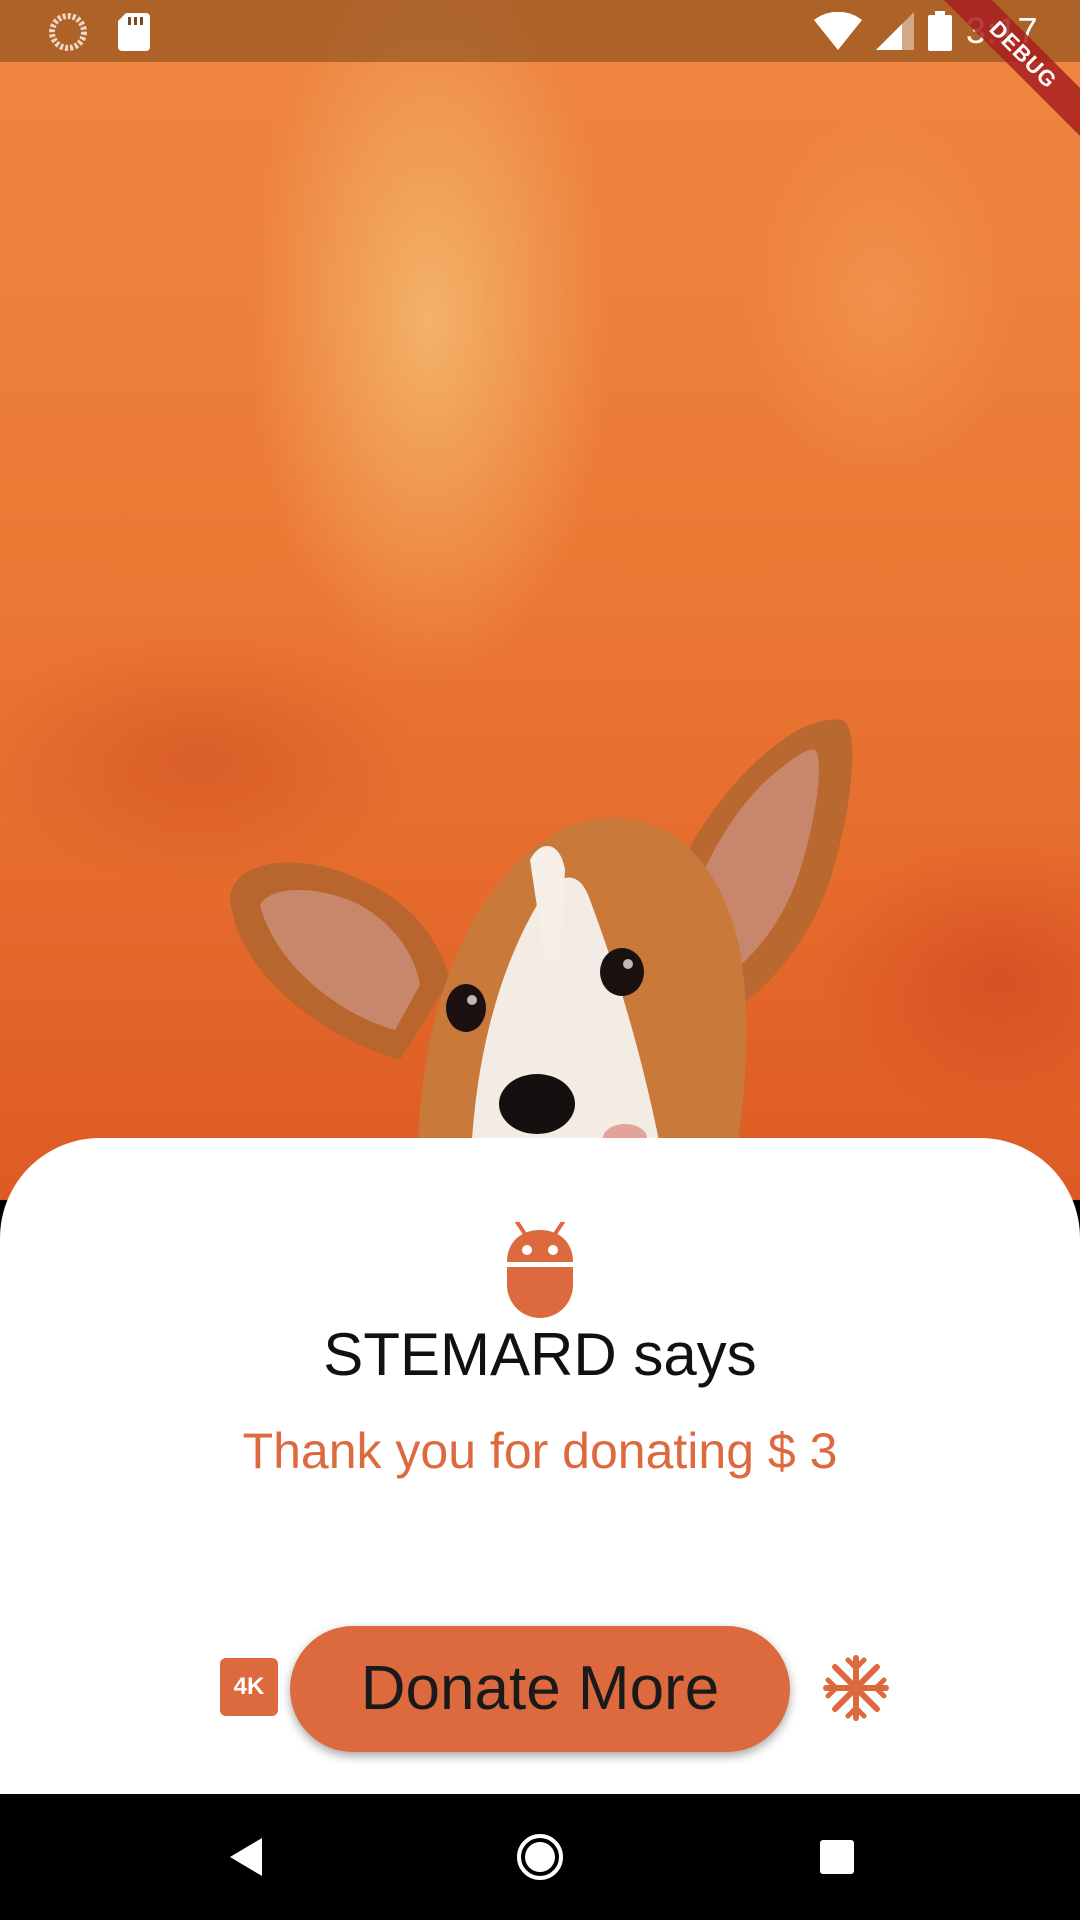 This screenshot has height=1920, width=1080. Describe the element at coordinates (134, 32) in the screenshot. I see `sd-card-icon` at that location.